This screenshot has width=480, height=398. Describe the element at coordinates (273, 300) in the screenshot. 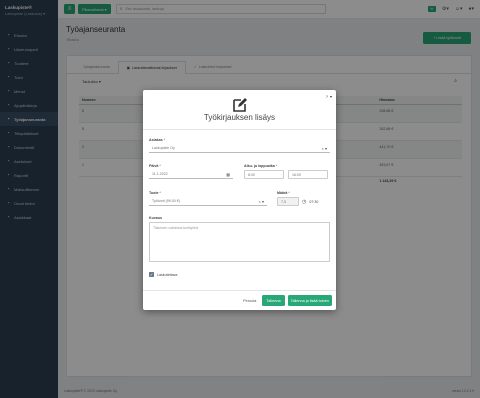

I see `save-button: Tallenna` at that location.